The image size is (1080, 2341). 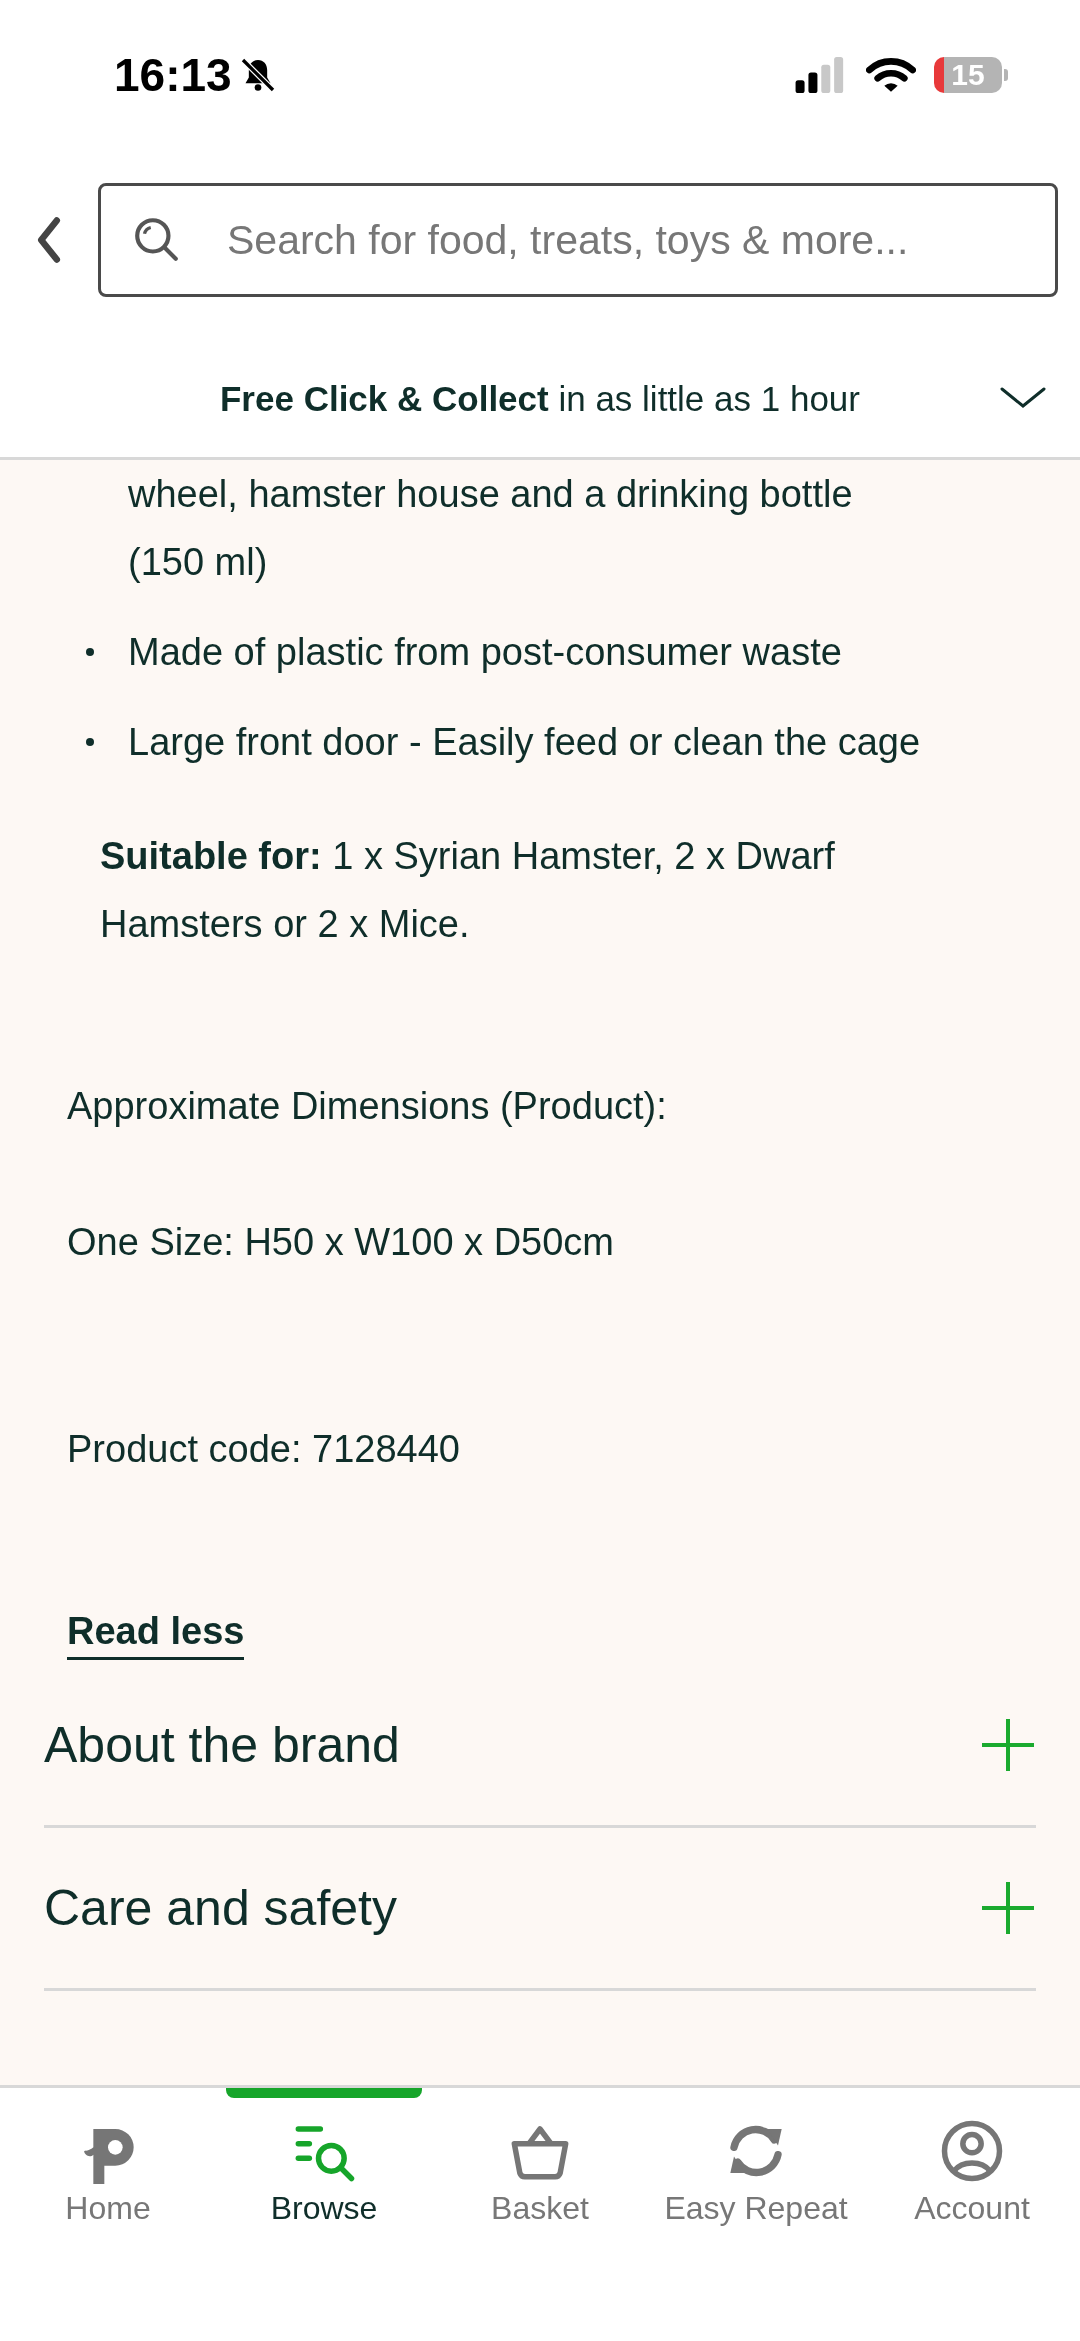 What do you see at coordinates (756, 2157) in the screenshot?
I see `tab-button: Easy Repeat` at bounding box center [756, 2157].